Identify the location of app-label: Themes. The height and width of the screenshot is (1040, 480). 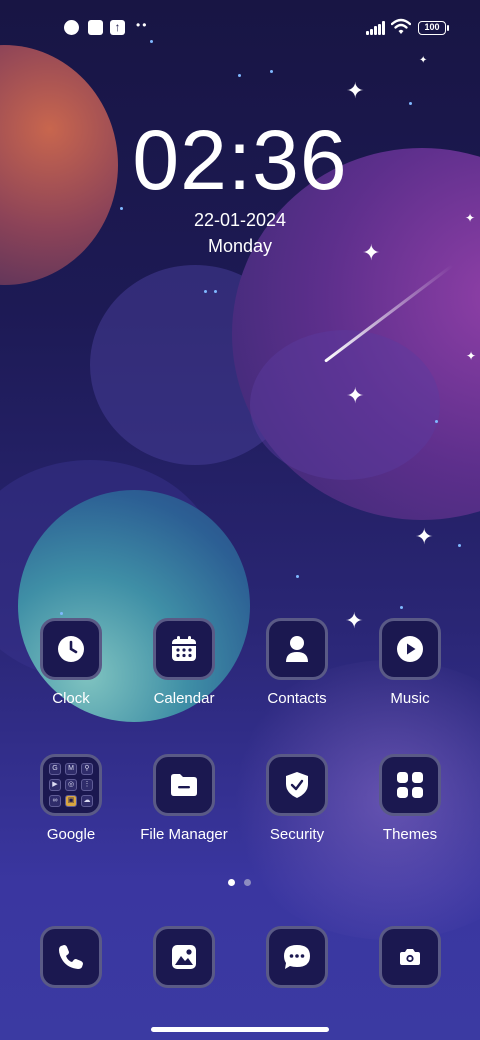
(410, 834).